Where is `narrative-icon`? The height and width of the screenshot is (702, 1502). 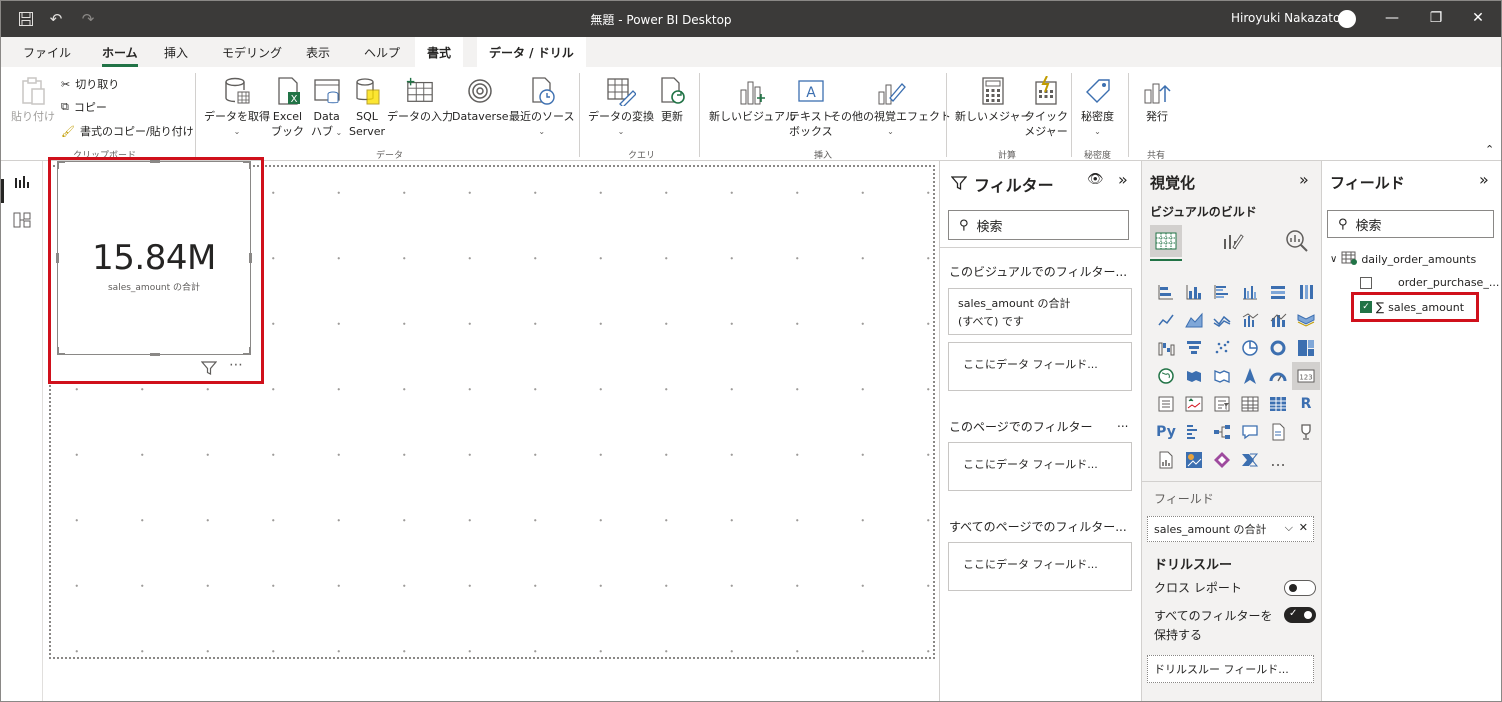 narrative-icon is located at coordinates (1278, 432).